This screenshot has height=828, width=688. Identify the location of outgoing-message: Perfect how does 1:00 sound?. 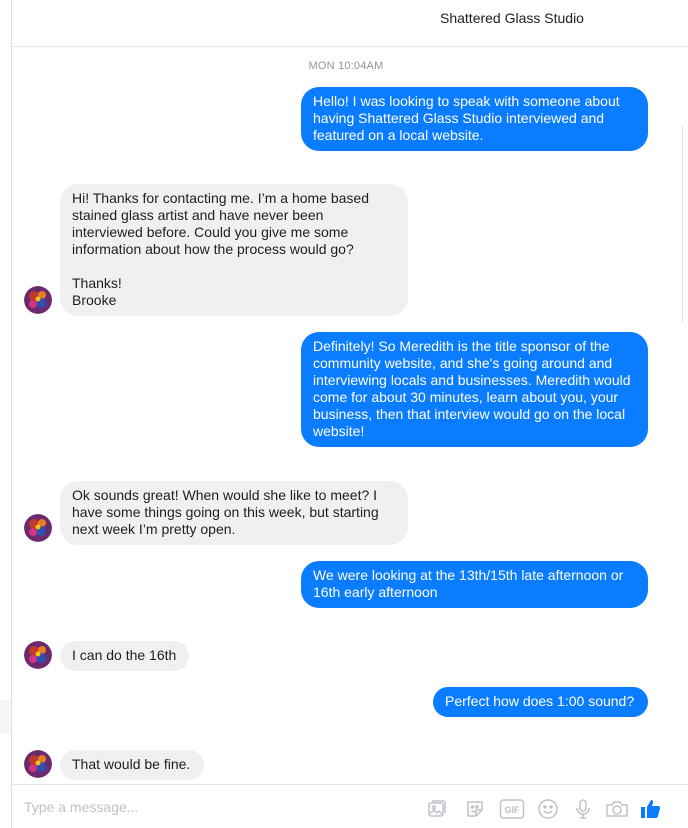
(540, 702).